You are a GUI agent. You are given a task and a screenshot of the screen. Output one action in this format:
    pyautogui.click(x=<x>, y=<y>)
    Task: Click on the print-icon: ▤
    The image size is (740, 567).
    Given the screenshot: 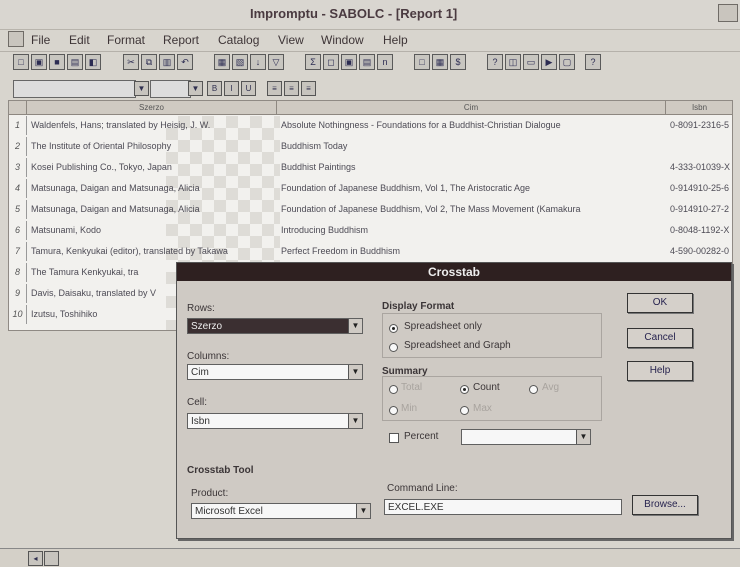 What is the action you would take?
    pyautogui.click(x=75, y=62)
    